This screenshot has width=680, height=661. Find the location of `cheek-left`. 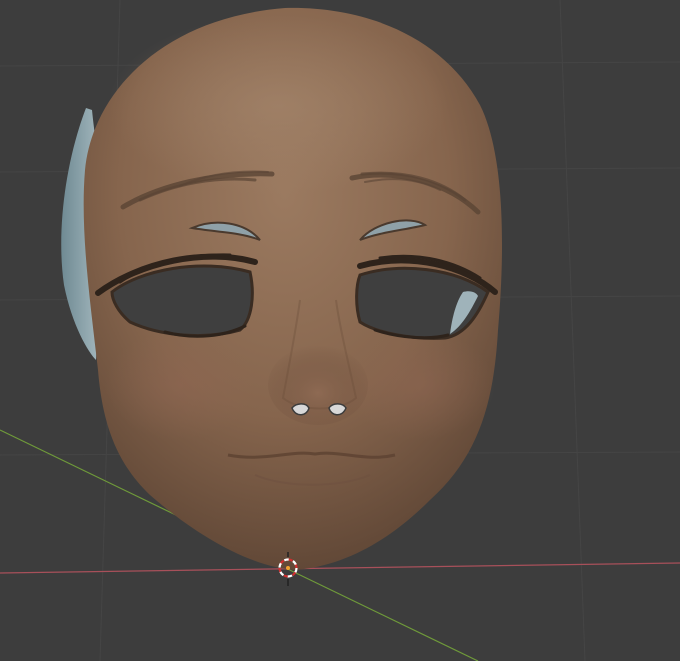

cheek-left is located at coordinates (180, 385).